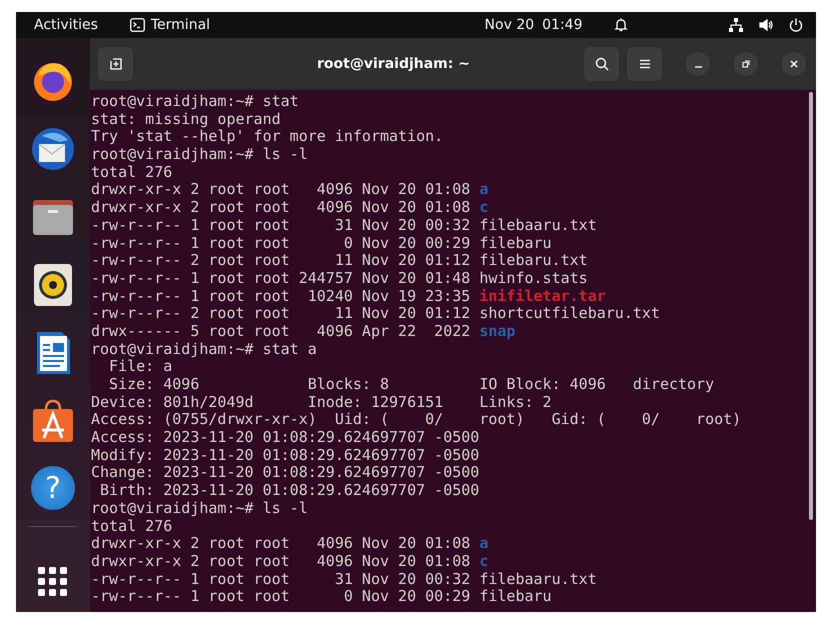  I want to click on minimize-button, so click(698, 64).